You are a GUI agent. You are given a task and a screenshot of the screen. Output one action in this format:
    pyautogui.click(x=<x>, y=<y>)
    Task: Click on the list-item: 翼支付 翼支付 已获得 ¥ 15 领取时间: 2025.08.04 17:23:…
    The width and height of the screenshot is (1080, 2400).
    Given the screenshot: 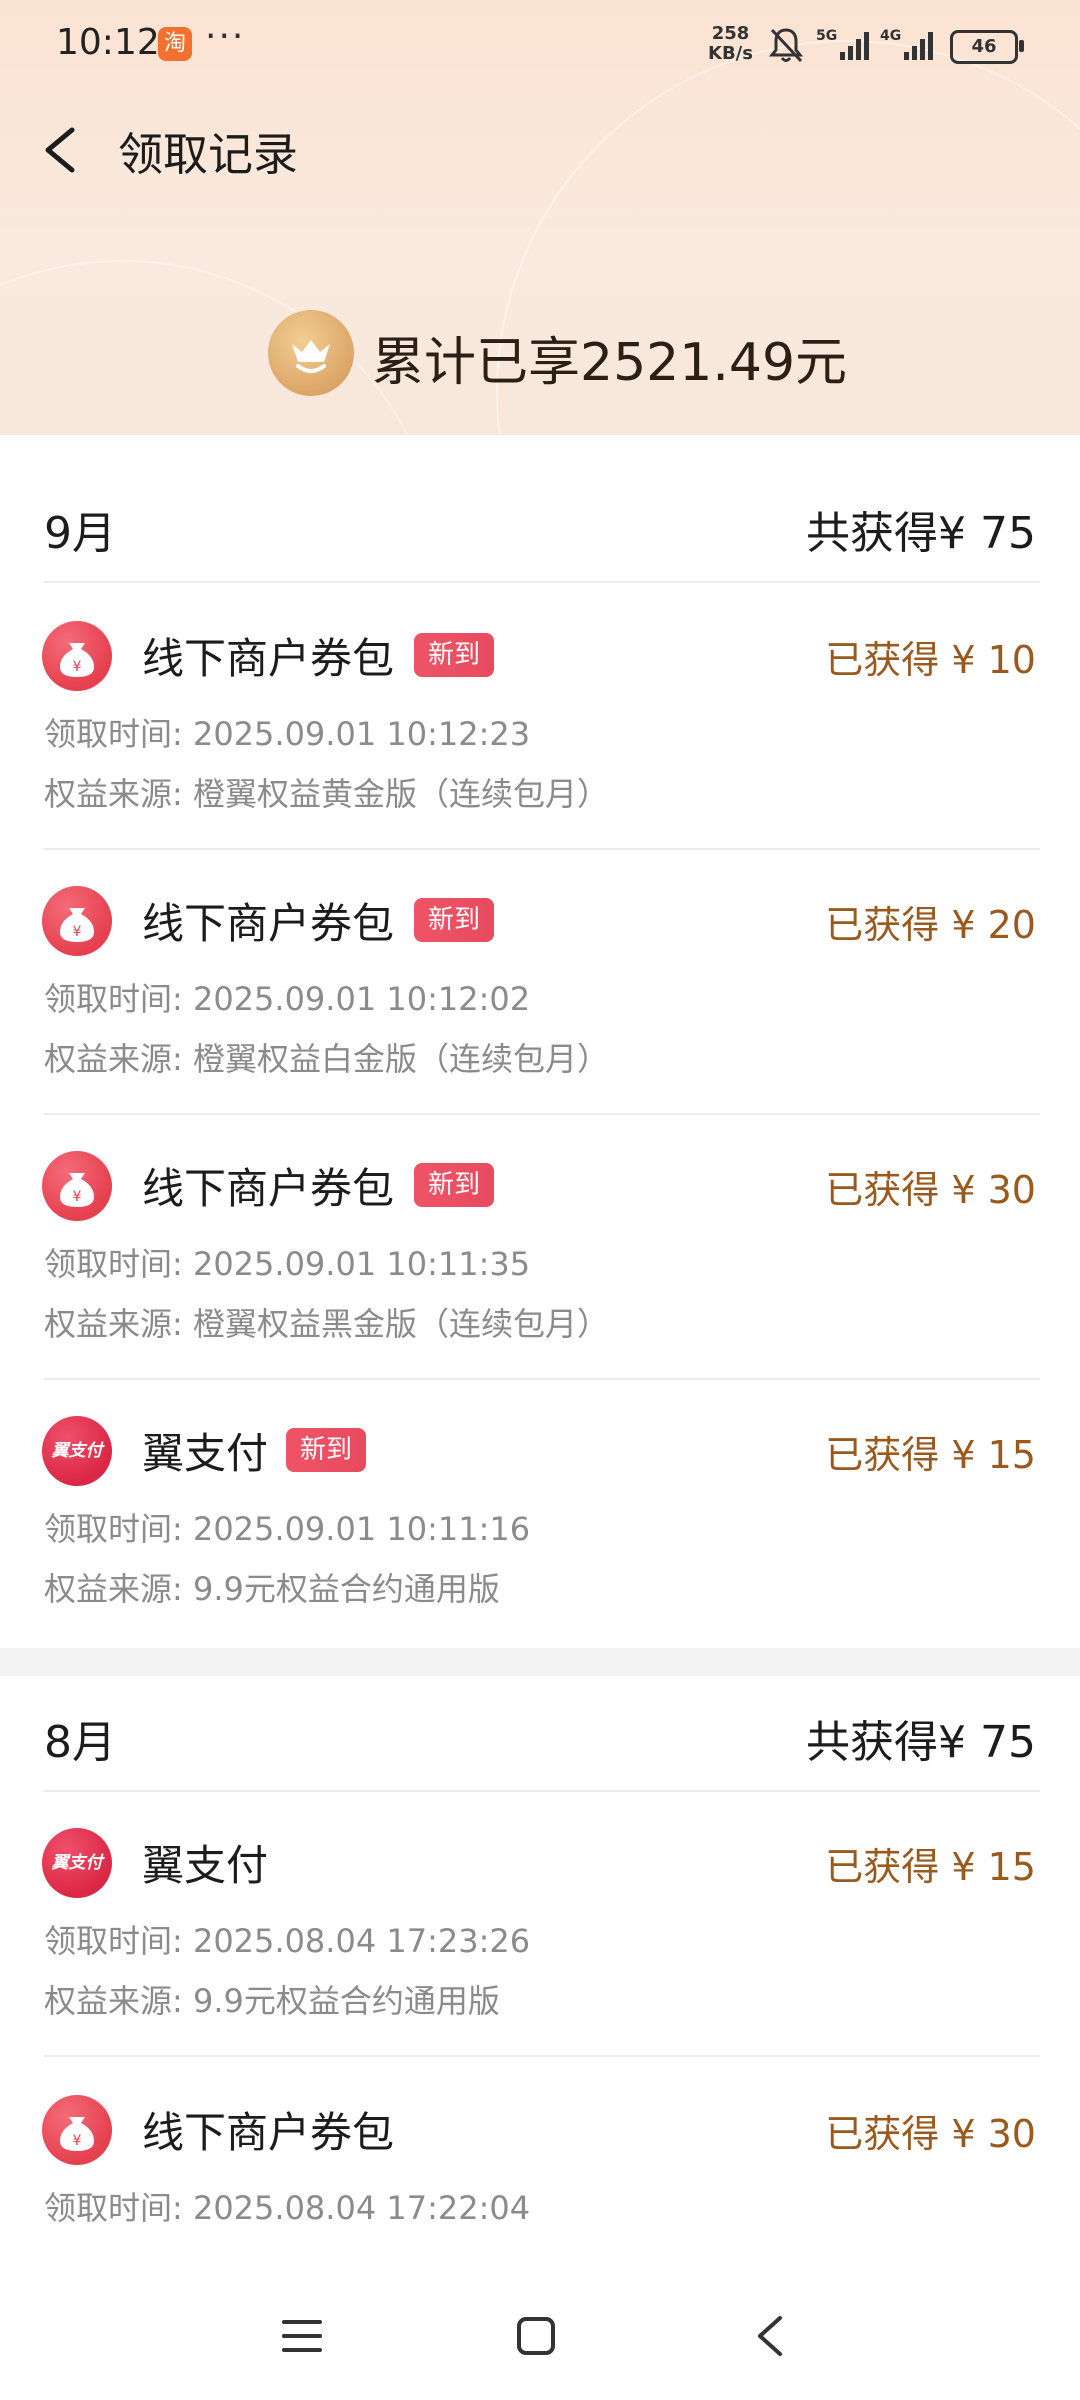 What is the action you would take?
    pyautogui.click(x=540, y=1924)
    